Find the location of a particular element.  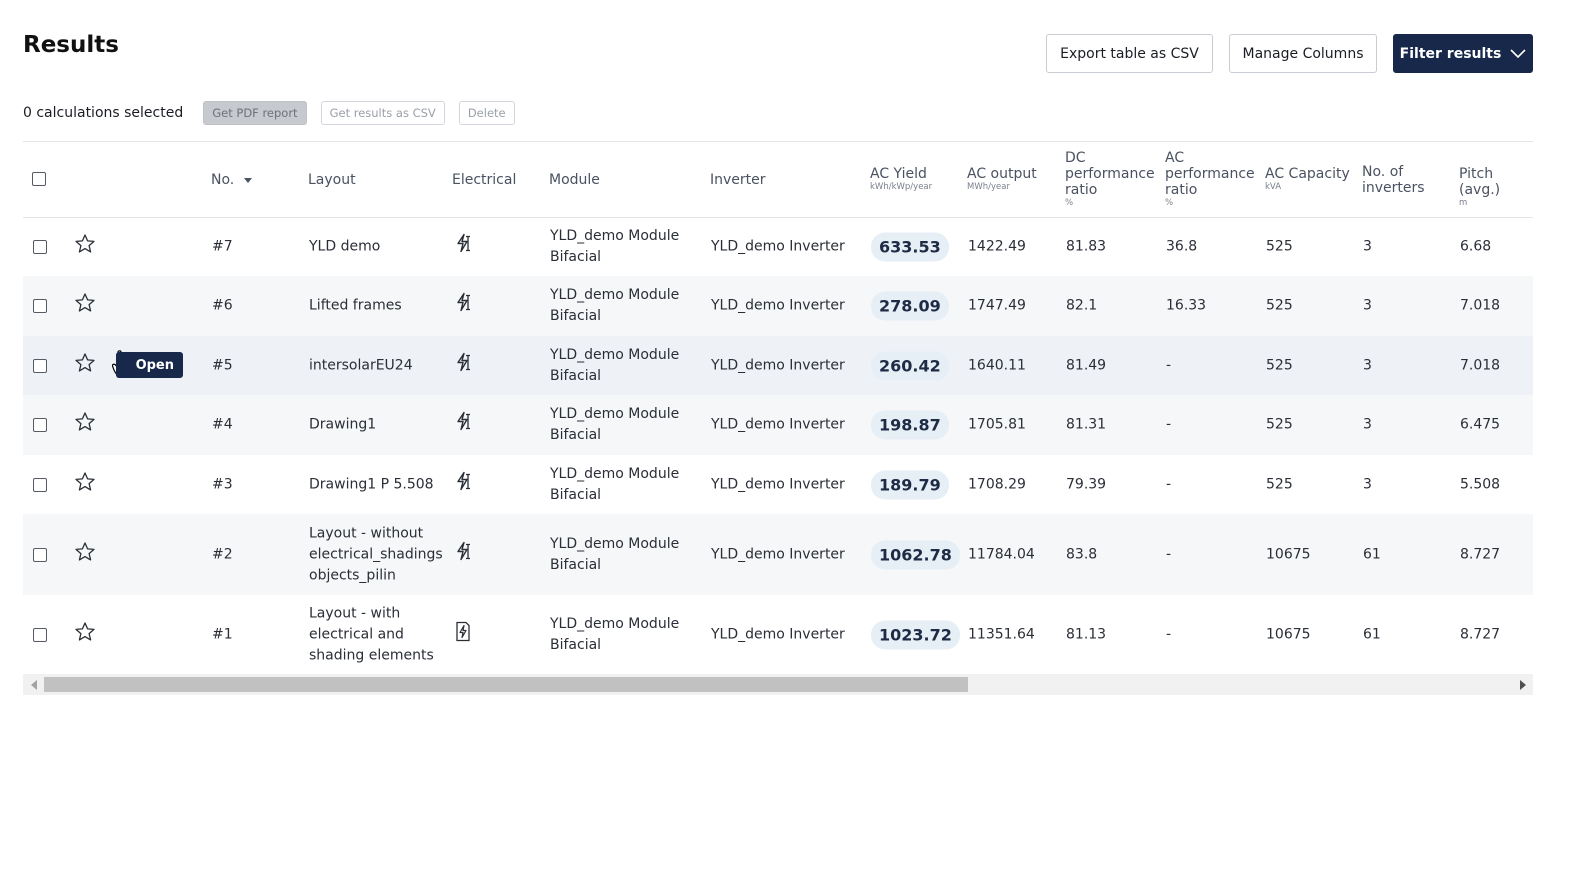

layout-name: YLD demo is located at coordinates (344, 246).